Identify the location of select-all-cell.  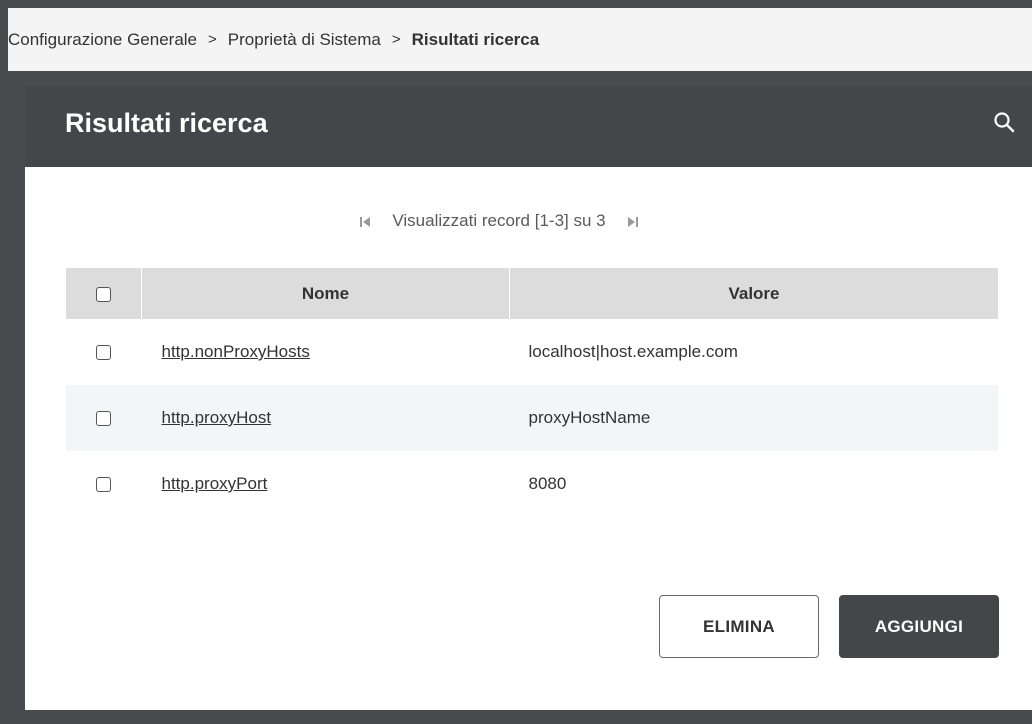
(104, 293).